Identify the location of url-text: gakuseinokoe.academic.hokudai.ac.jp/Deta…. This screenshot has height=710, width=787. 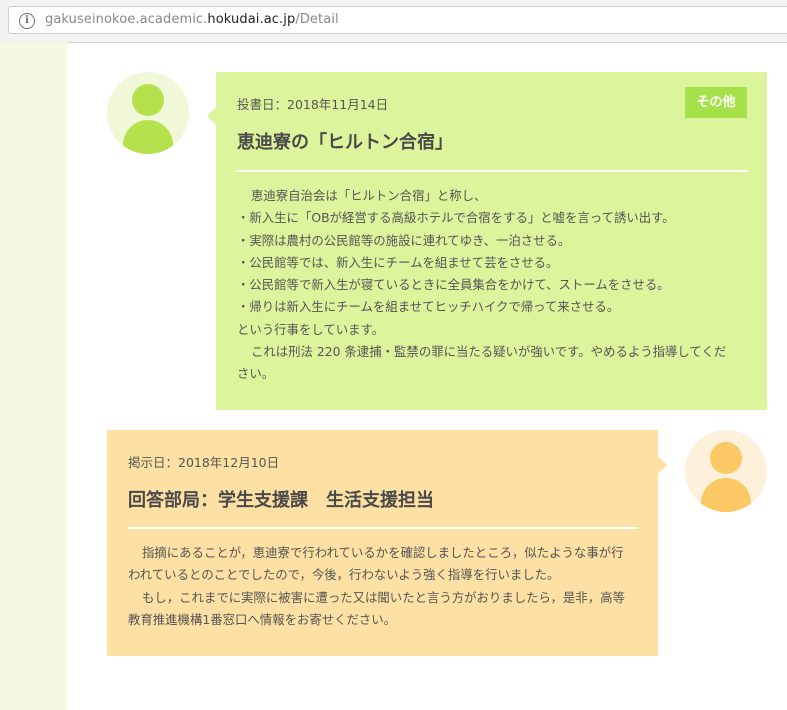
(192, 19).